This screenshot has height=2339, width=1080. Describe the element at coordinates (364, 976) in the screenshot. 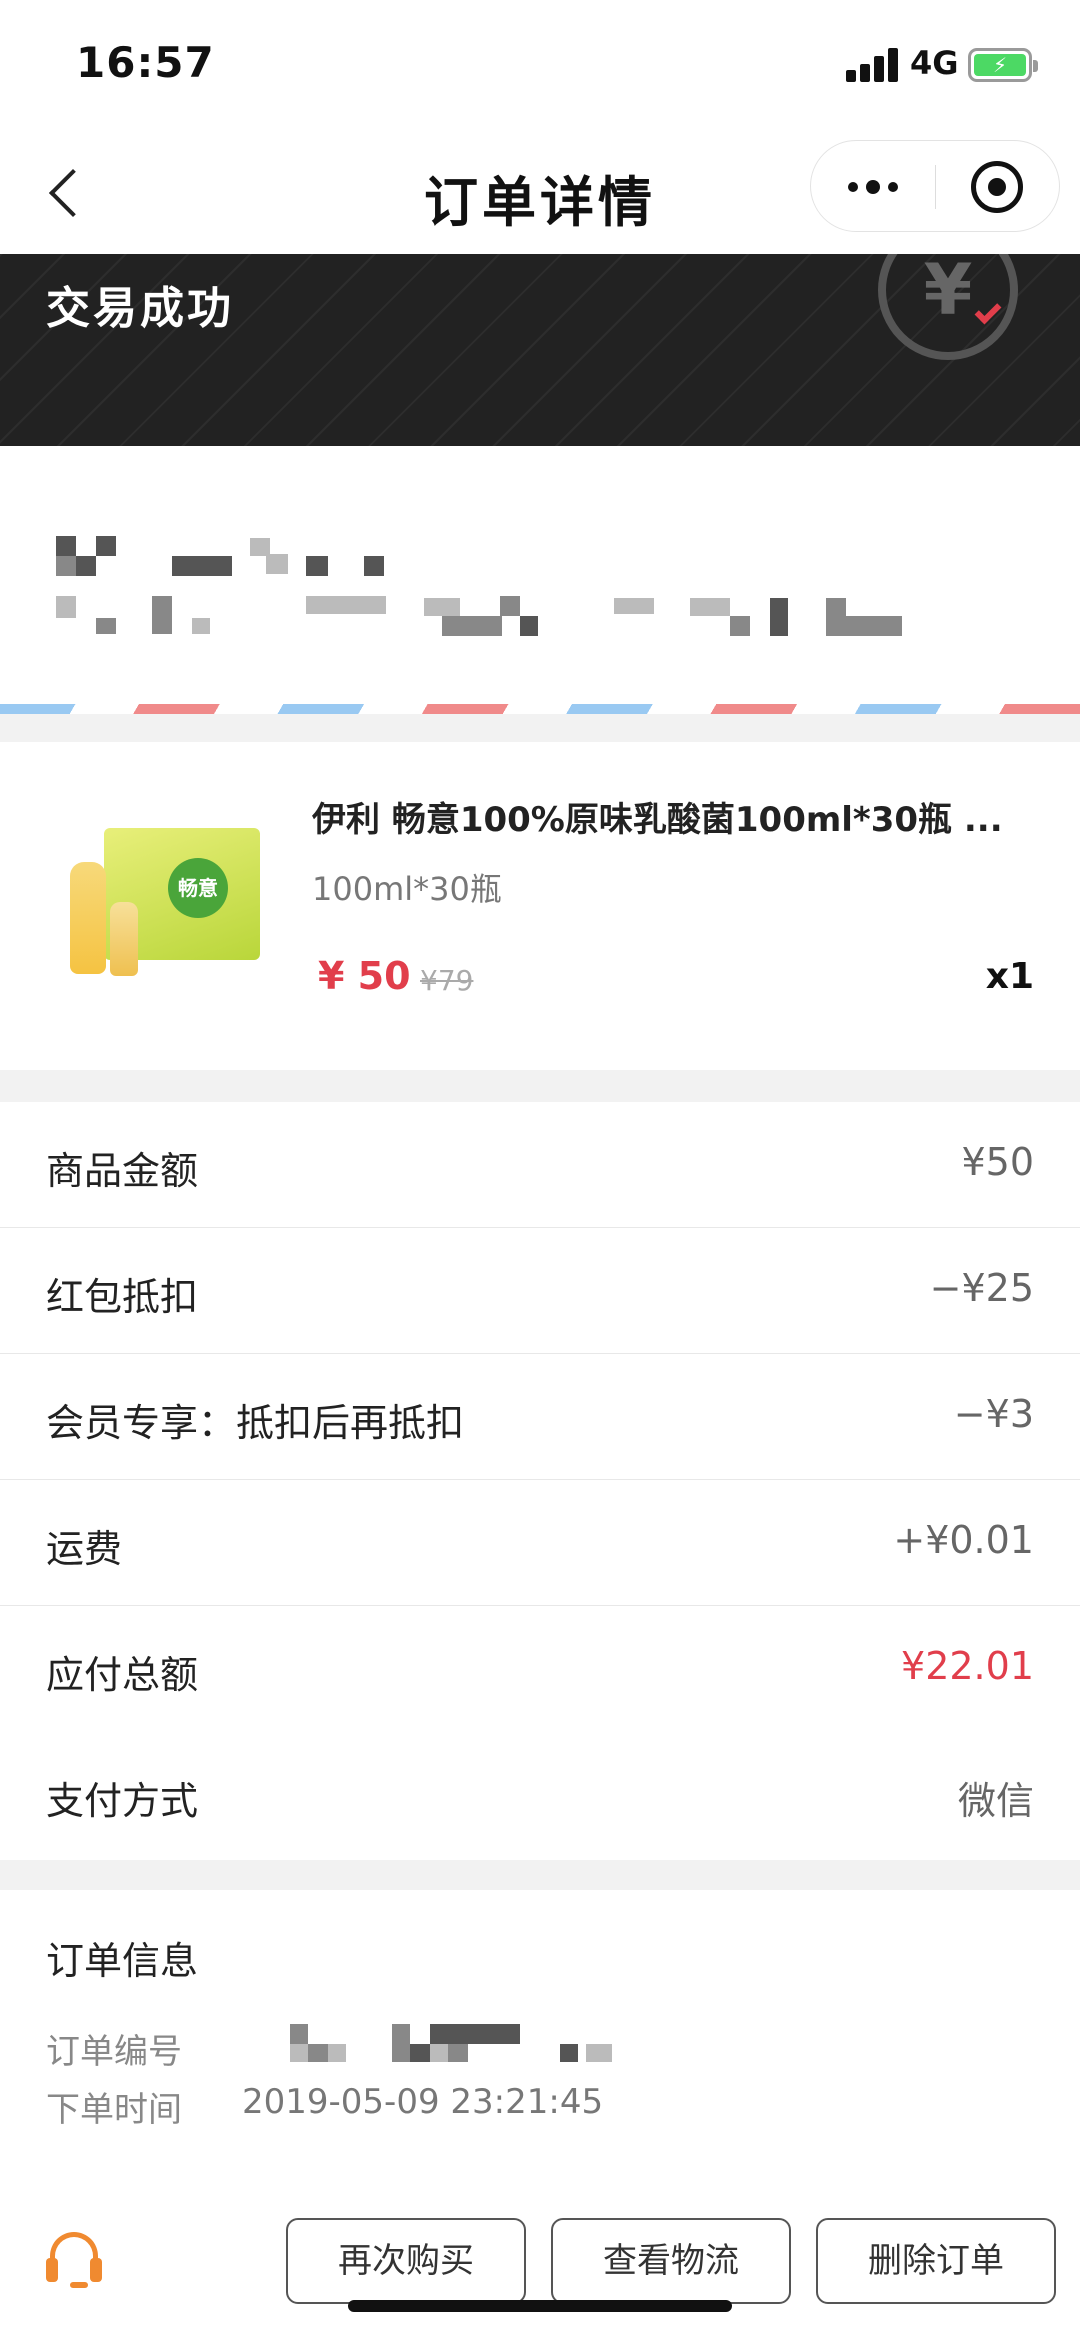

I see `product-price: ¥ 50` at that location.